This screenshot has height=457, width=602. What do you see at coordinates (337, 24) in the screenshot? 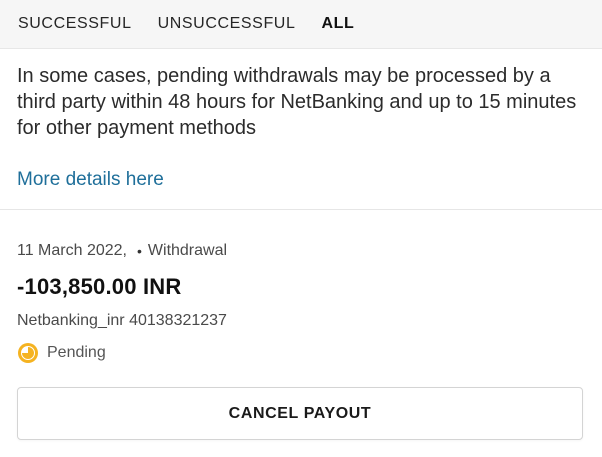
I see `tab-all: ALL` at bounding box center [337, 24].